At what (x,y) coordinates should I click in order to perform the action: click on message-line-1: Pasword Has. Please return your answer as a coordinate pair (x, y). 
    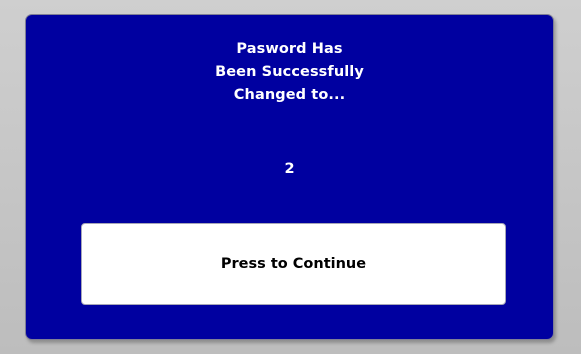
    Looking at the image, I should click on (289, 49).